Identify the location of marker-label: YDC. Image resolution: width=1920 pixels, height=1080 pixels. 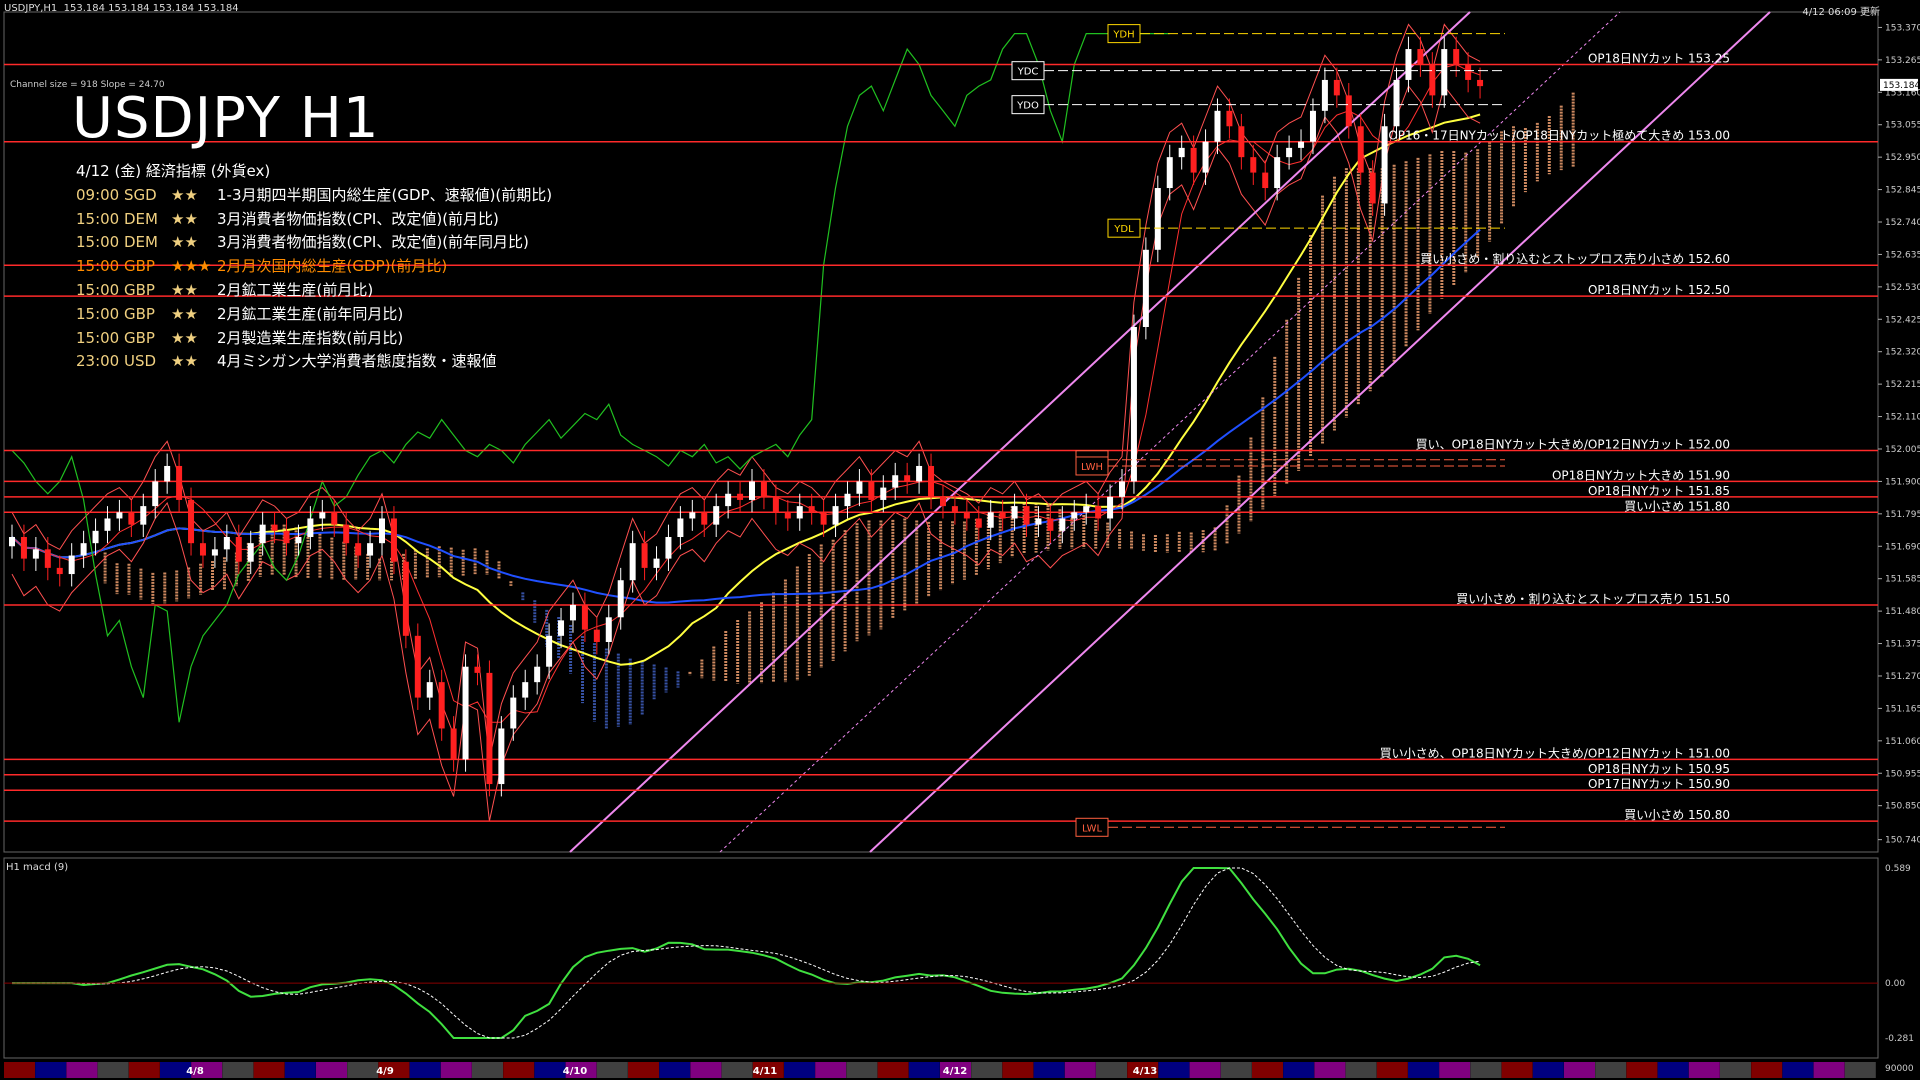
(1028, 72).